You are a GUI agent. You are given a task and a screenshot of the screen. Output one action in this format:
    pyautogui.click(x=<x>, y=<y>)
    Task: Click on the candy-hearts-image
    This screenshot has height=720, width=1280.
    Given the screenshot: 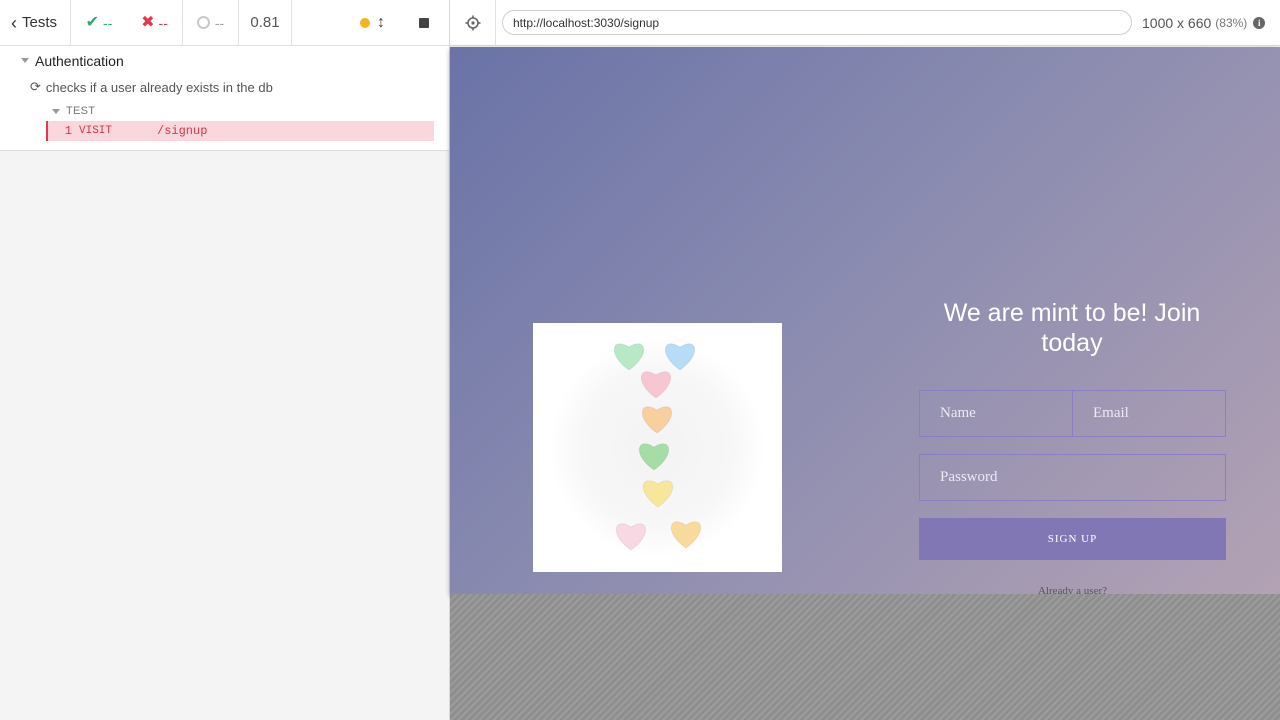 What is the action you would take?
    pyautogui.click(x=657, y=447)
    